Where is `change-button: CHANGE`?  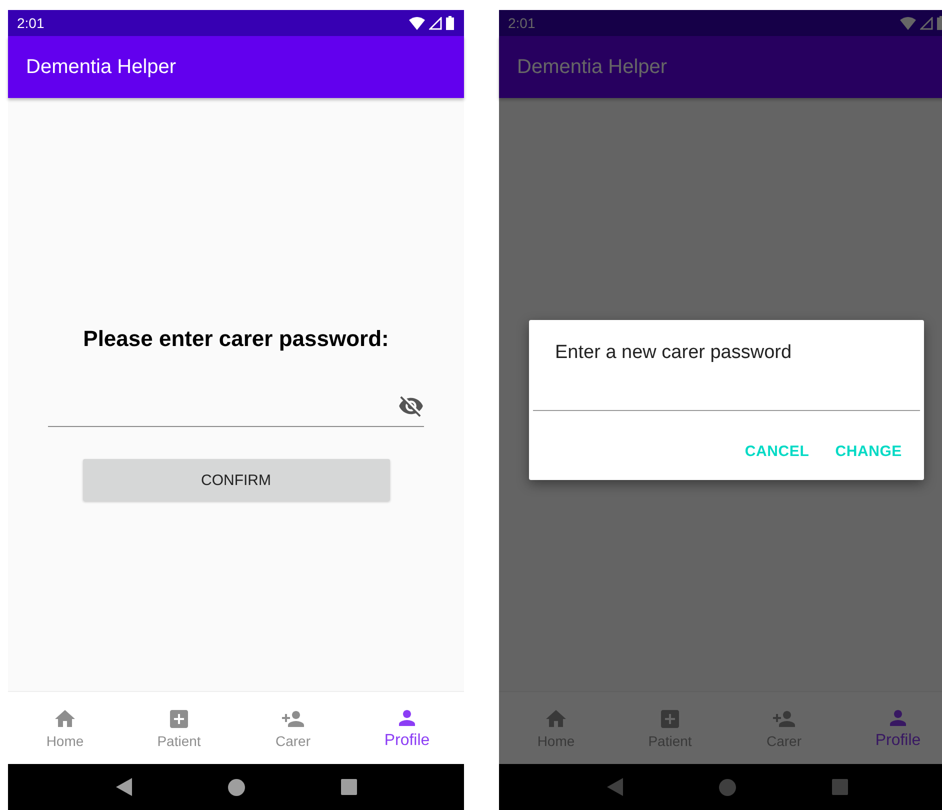
change-button: CHANGE is located at coordinates (868, 451).